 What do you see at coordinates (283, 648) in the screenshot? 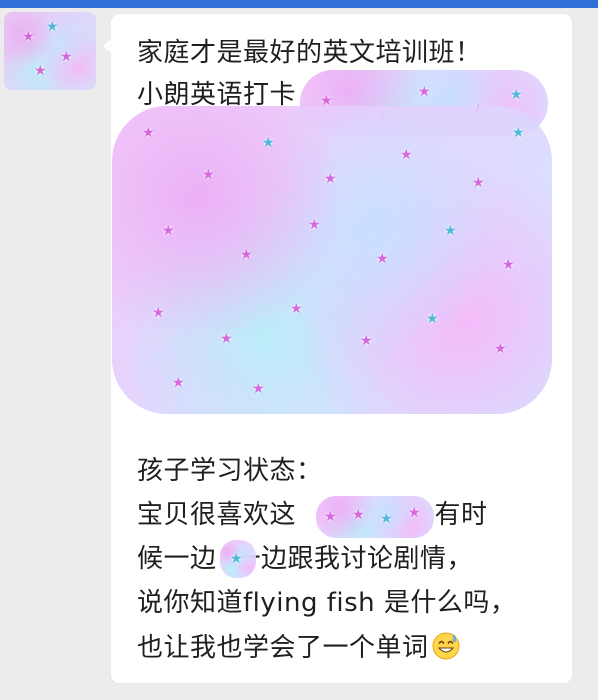
I see `message-text: 也让我也学会了一个单词` at bounding box center [283, 648].